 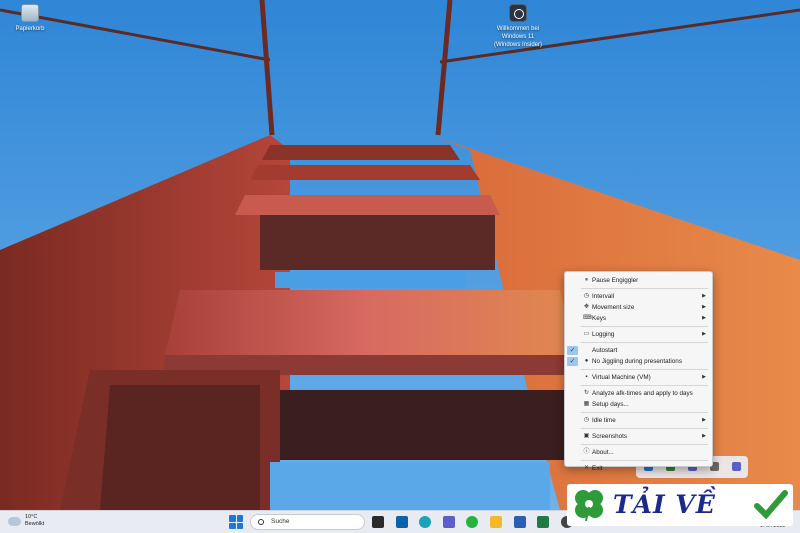 I want to click on menu-item-label: Pause Engiggler, so click(x=615, y=280).